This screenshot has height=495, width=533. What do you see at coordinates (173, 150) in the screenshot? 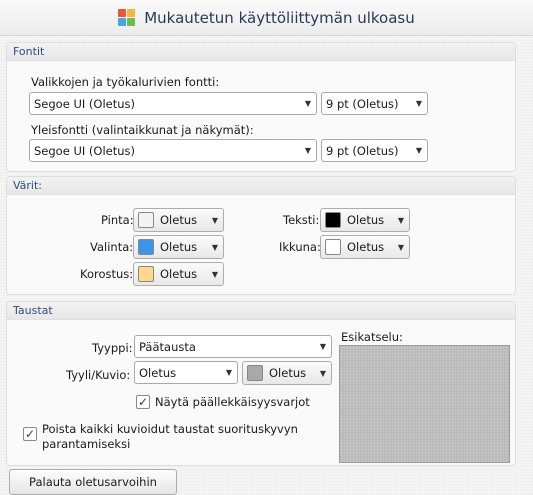
I see `general-font-select: Segoe UI (Oletus) ▼` at bounding box center [173, 150].